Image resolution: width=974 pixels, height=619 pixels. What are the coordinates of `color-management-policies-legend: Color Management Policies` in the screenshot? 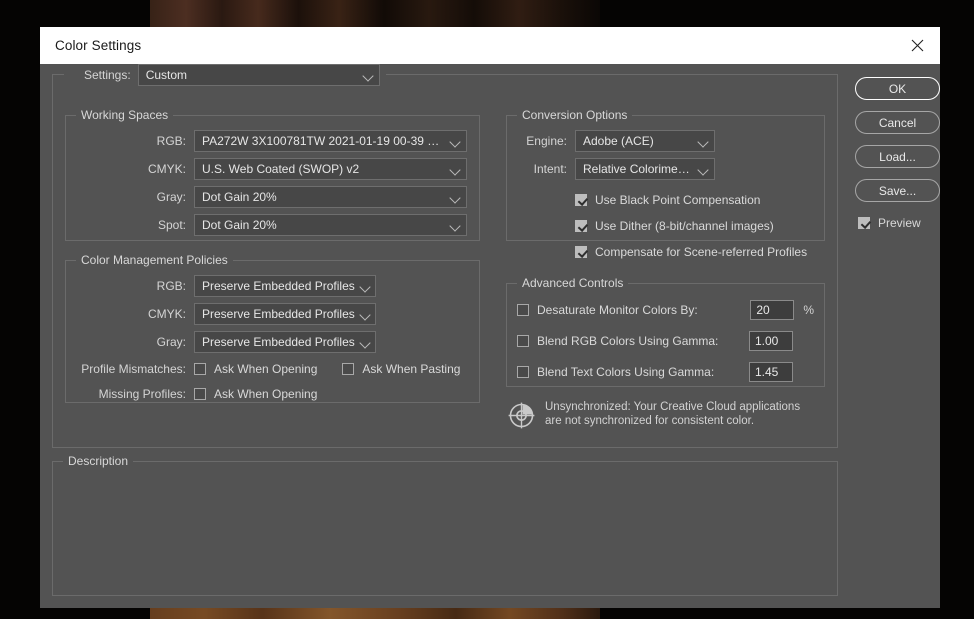 It's located at (154, 260).